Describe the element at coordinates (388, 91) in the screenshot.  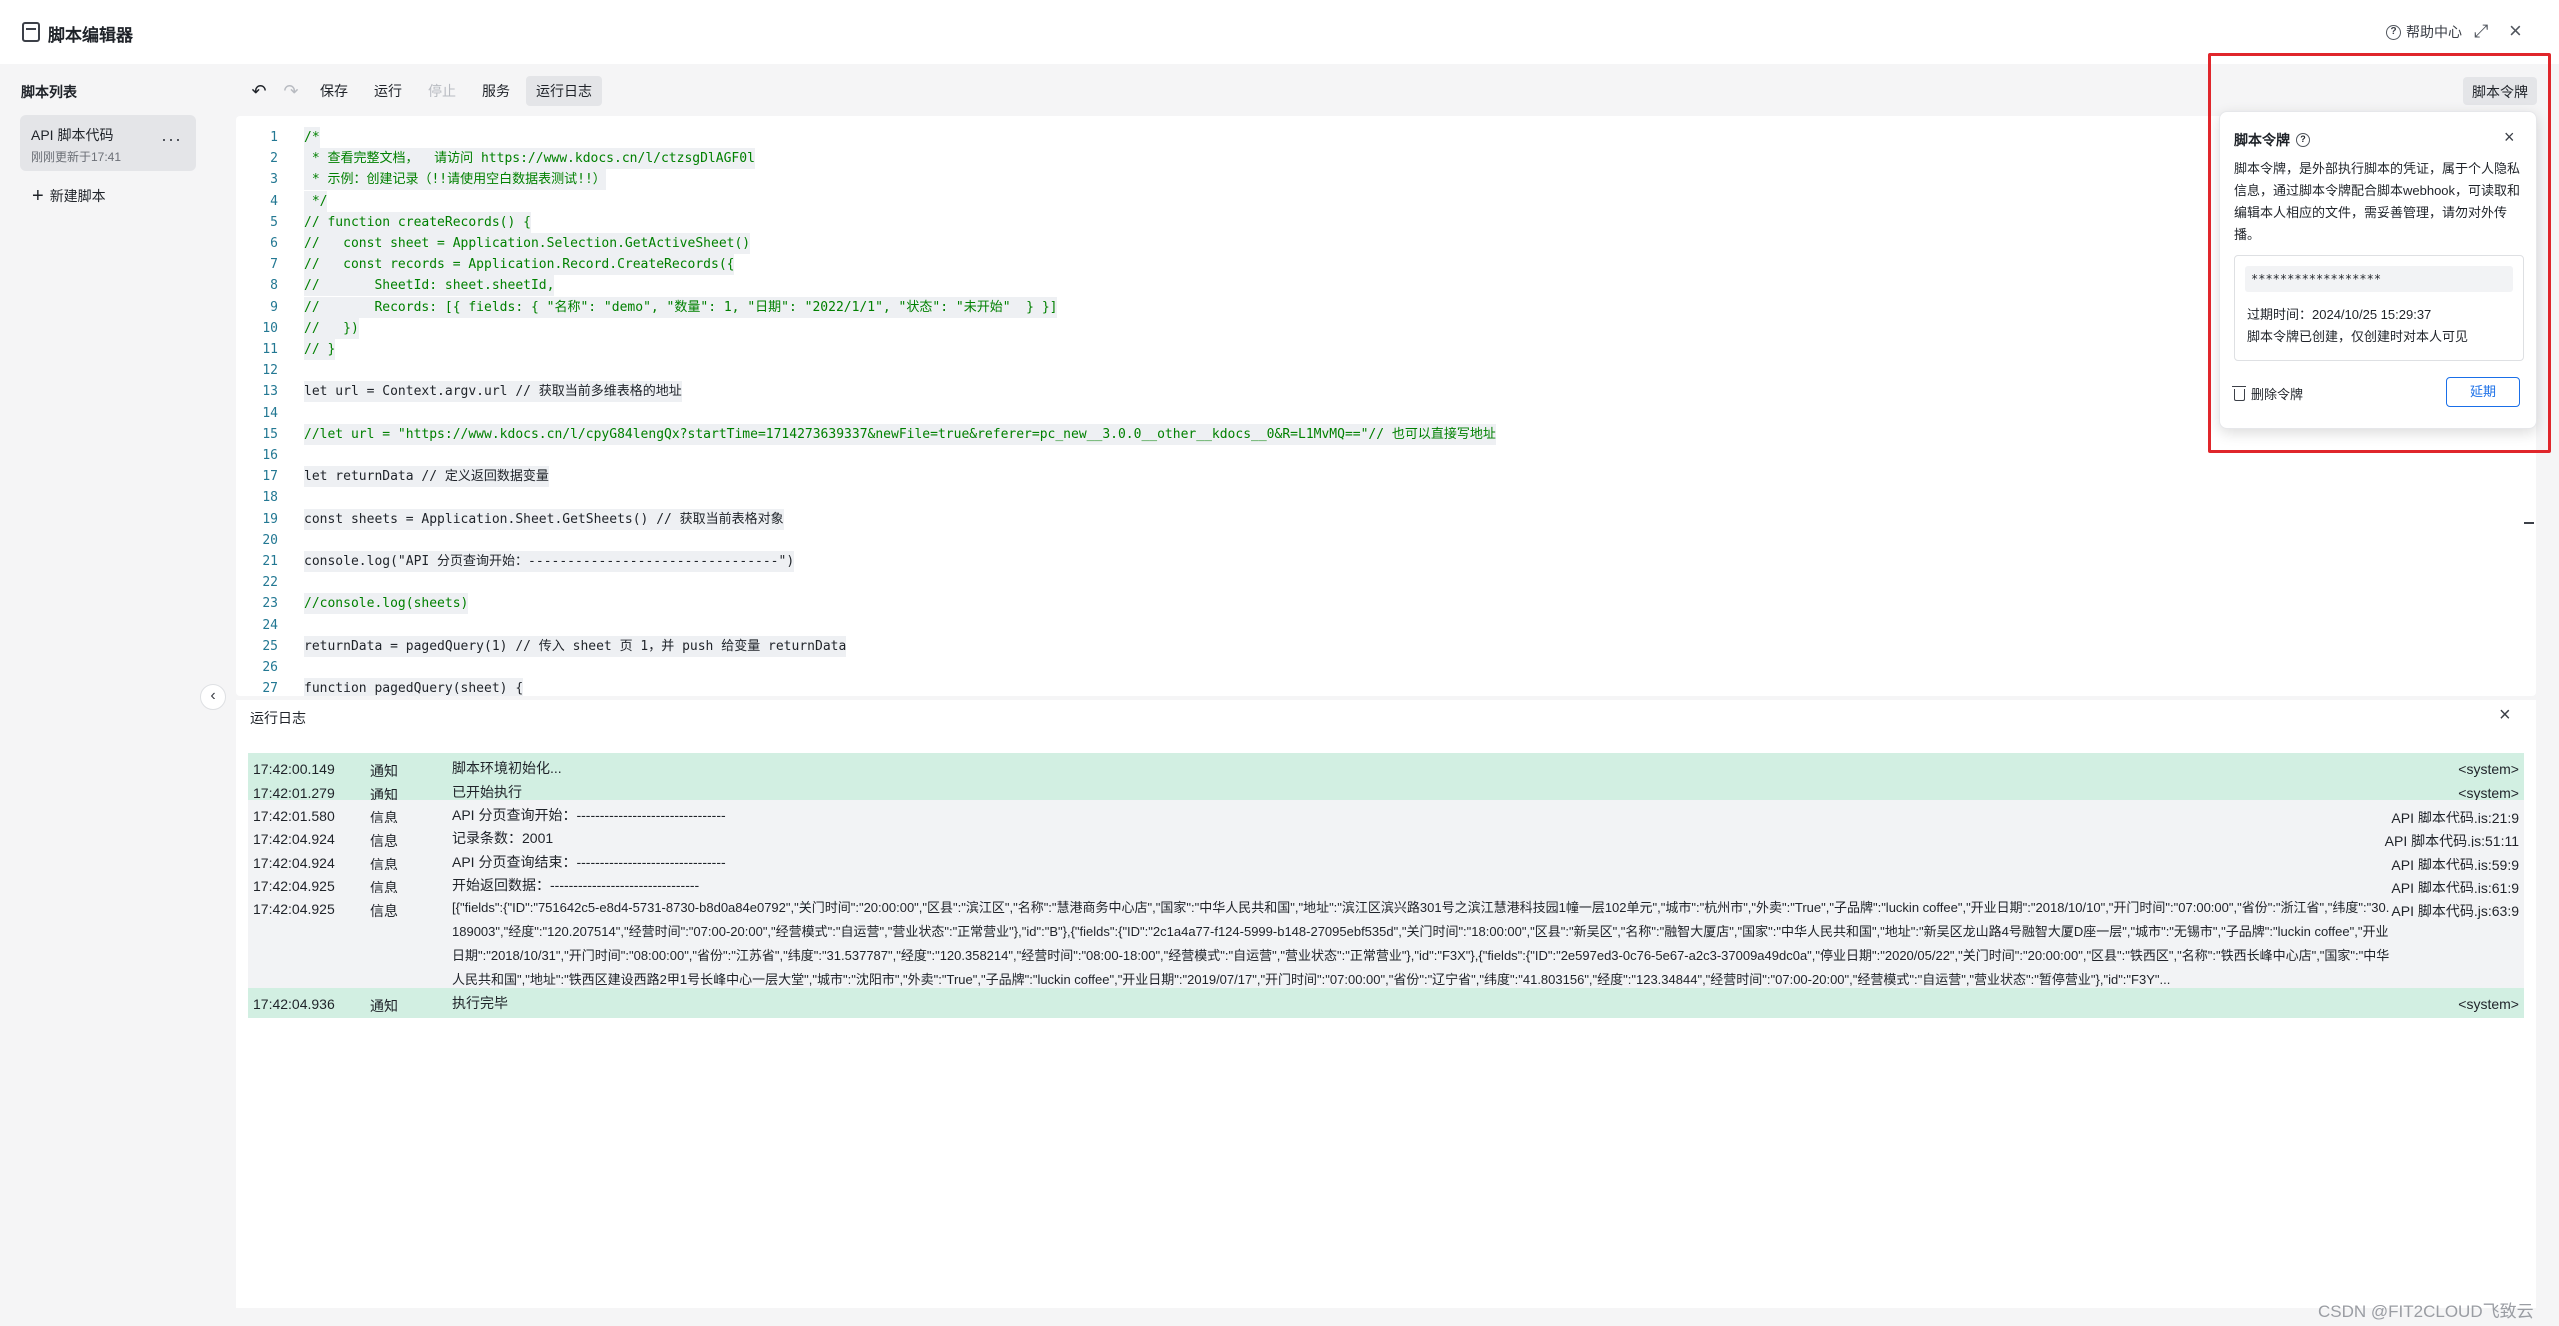
I see `run-button: 运行` at that location.